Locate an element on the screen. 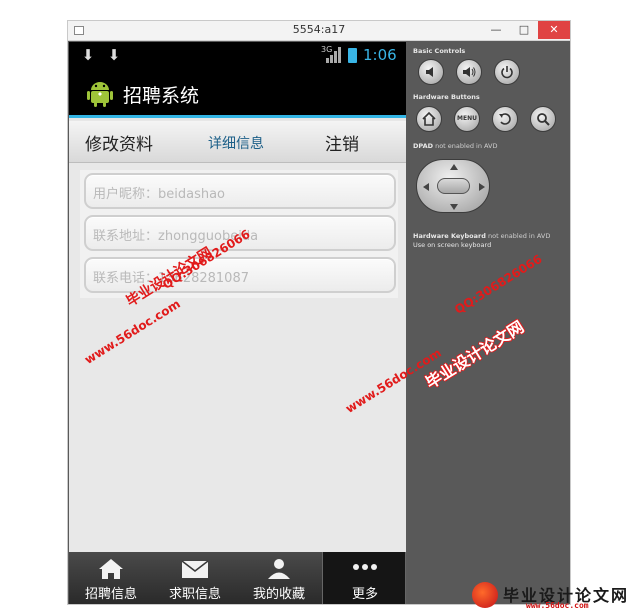 The width and height of the screenshot is (633, 615). dpad-heading: DPAD not enabled in AVD is located at coordinates (455, 146).